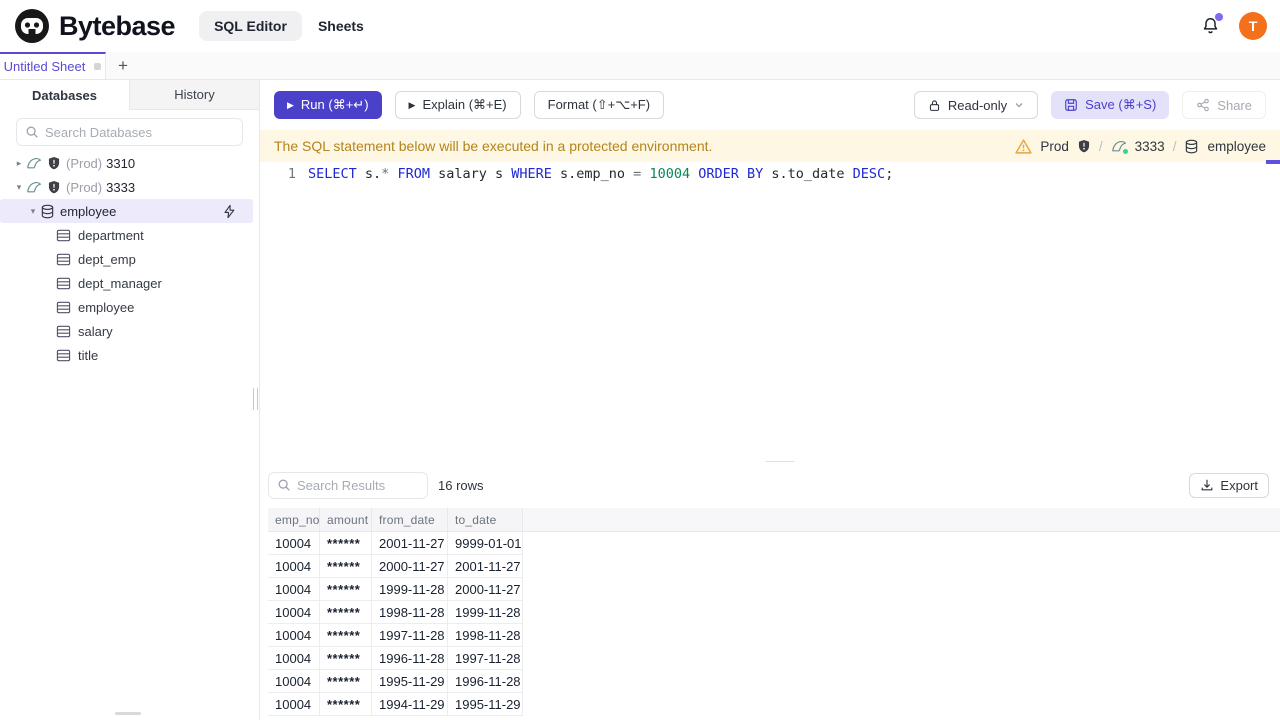 This screenshot has width=1280, height=720. What do you see at coordinates (1224, 105) in the screenshot?
I see `share-button: Share` at bounding box center [1224, 105].